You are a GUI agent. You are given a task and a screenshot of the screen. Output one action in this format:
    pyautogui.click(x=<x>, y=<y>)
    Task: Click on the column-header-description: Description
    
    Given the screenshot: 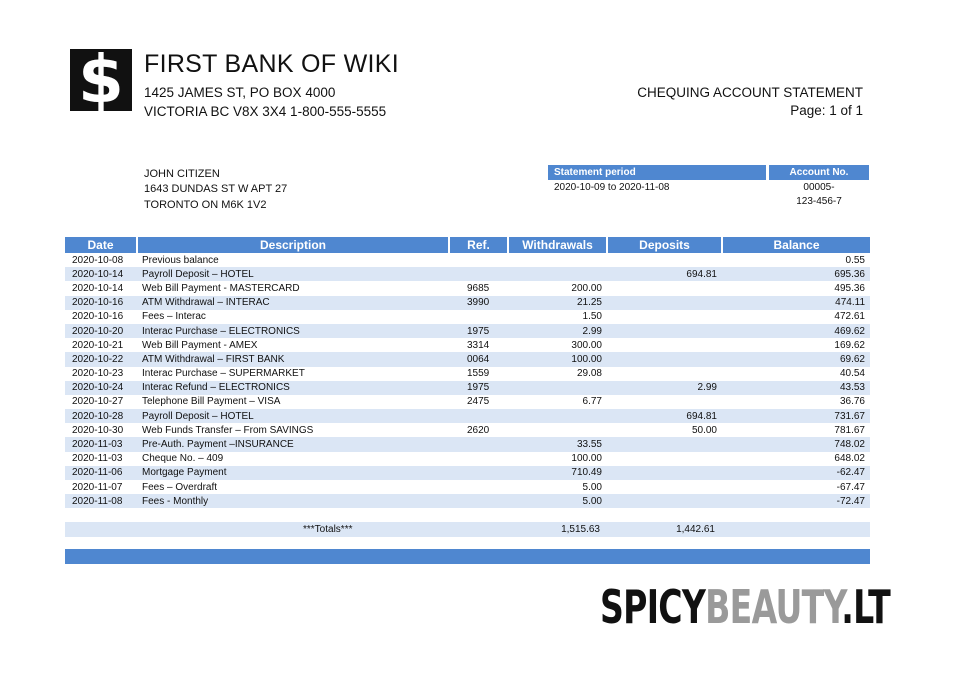 What is the action you would take?
    pyautogui.click(x=293, y=245)
    